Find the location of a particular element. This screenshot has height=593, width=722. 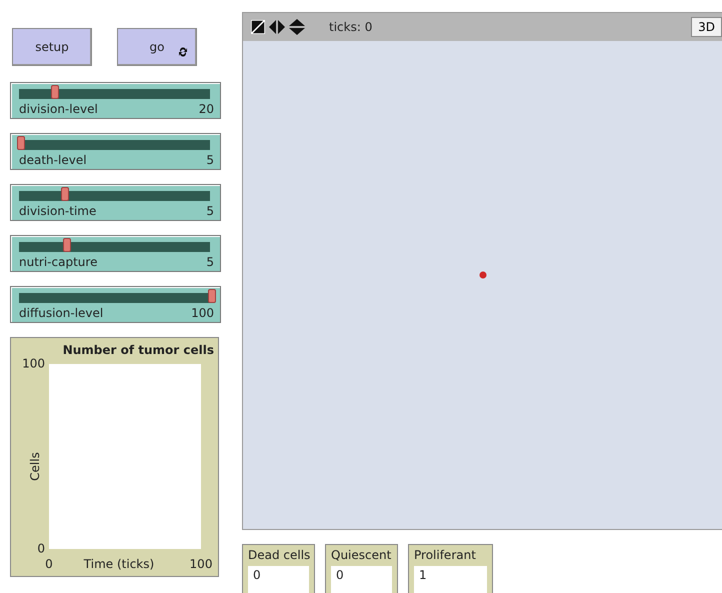

slider-label: division-level is located at coordinates (58, 109).